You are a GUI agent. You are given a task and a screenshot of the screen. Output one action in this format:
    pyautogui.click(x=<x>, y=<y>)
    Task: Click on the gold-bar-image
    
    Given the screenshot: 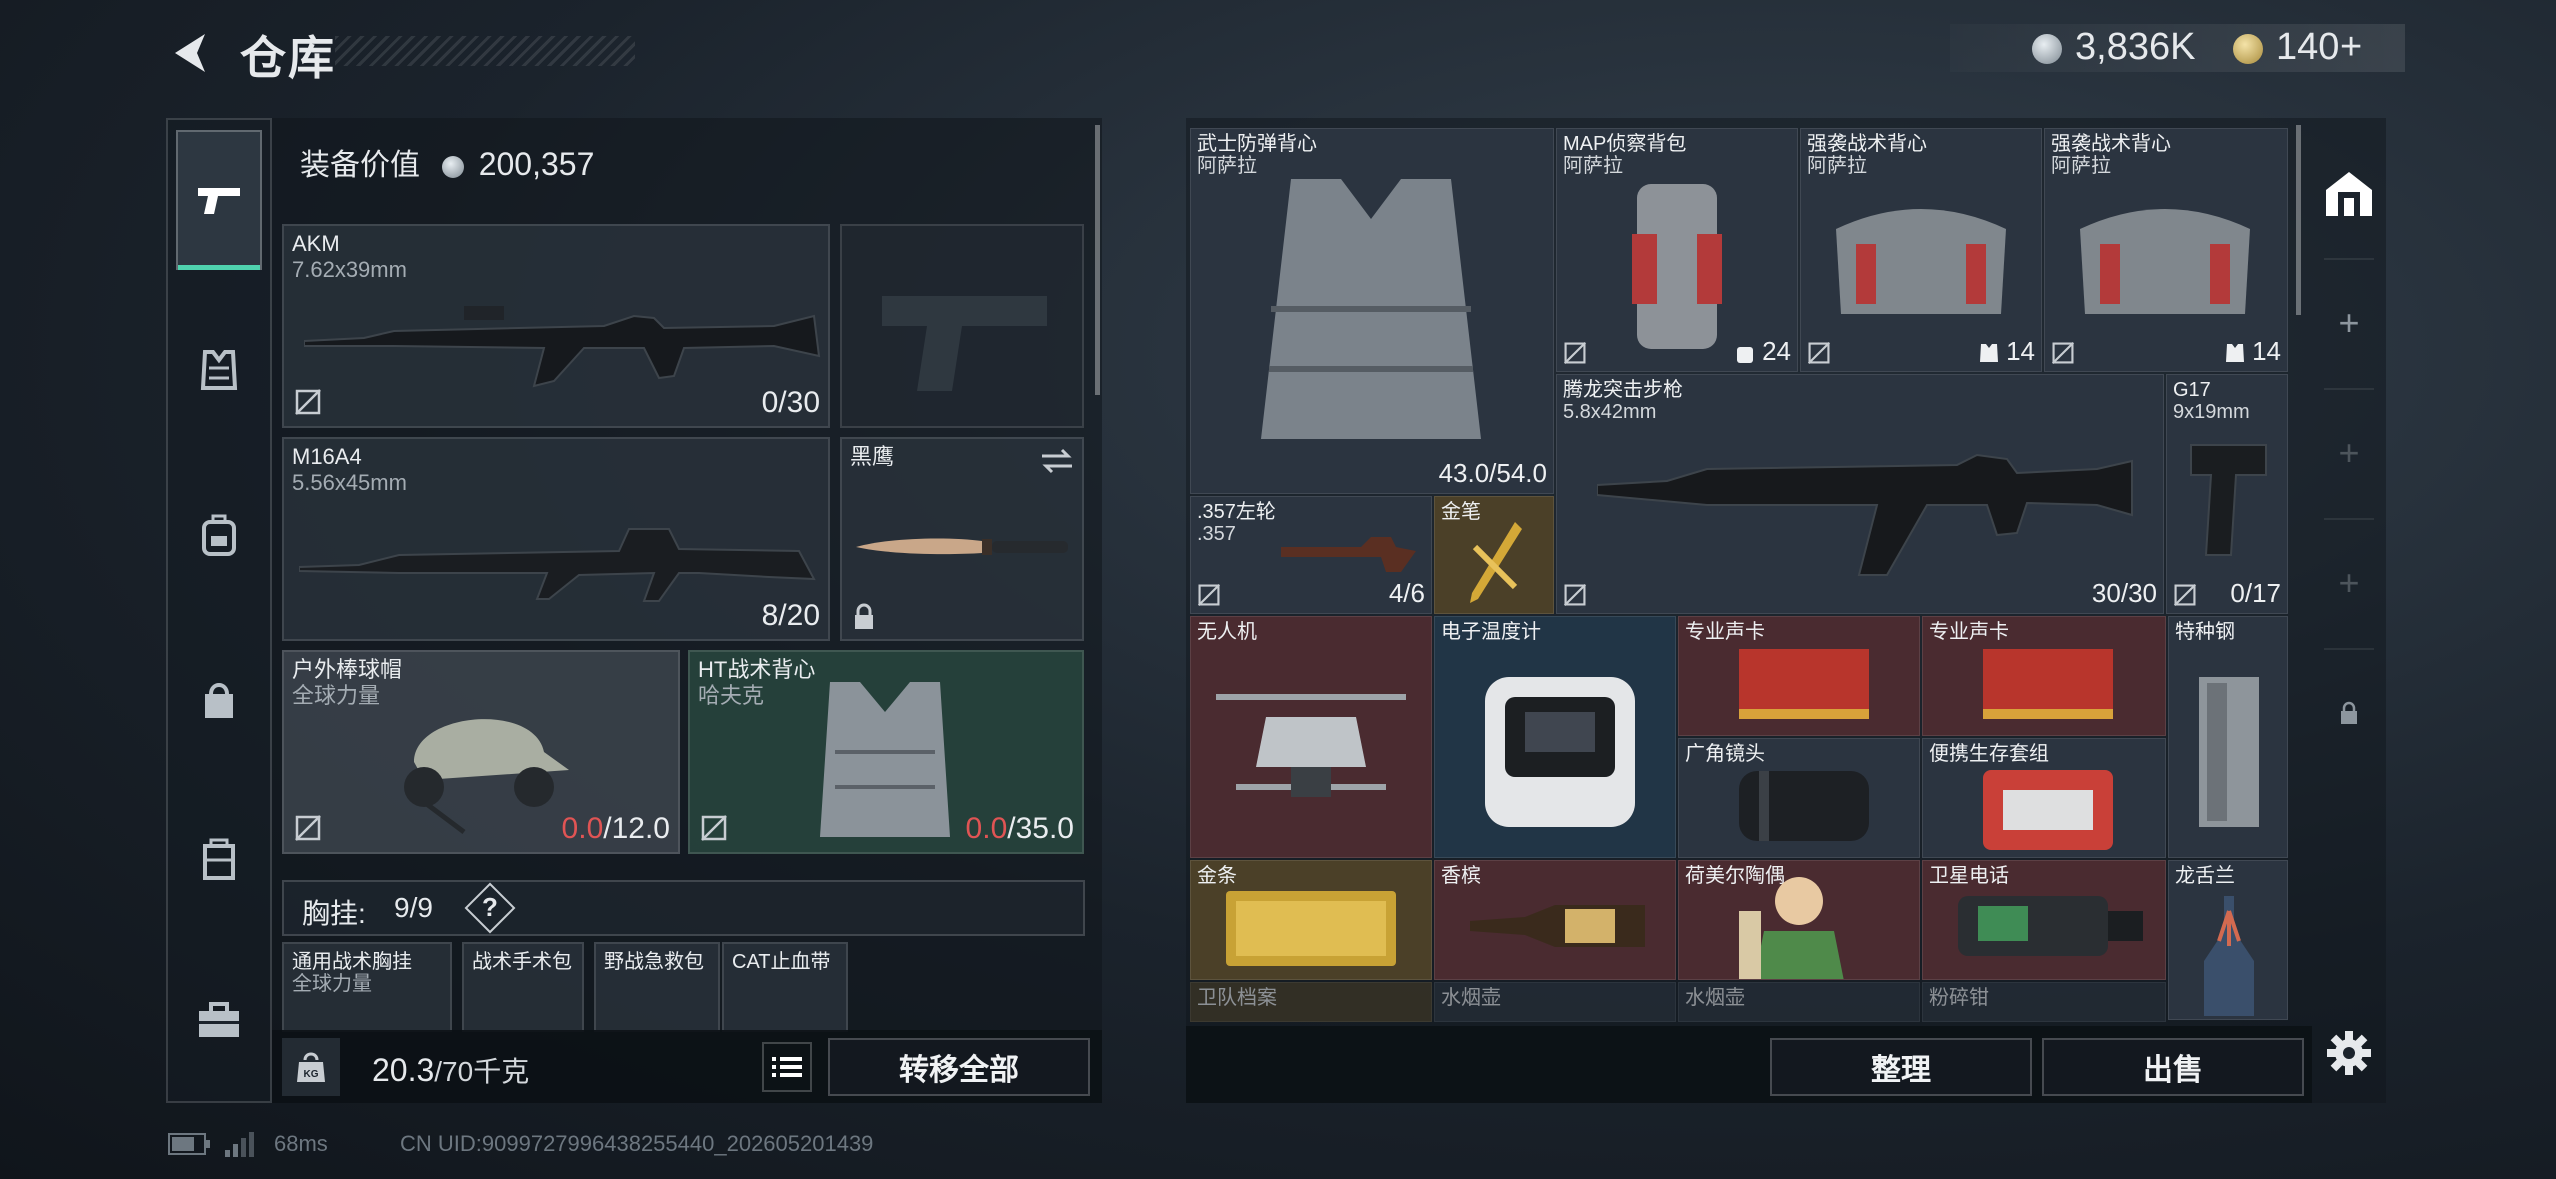 What is the action you would take?
    pyautogui.click(x=1311, y=928)
    